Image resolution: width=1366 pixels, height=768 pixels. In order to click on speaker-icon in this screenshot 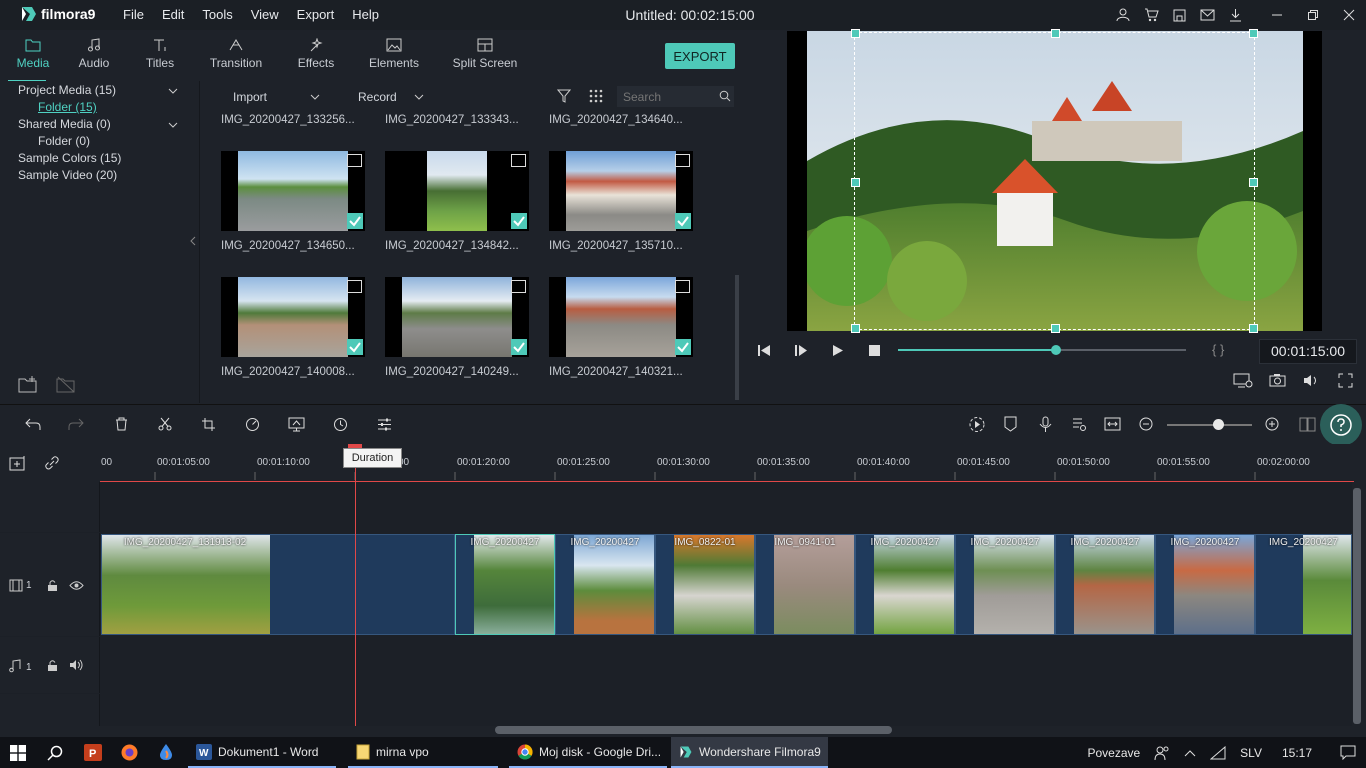, I will do `click(76, 665)`.